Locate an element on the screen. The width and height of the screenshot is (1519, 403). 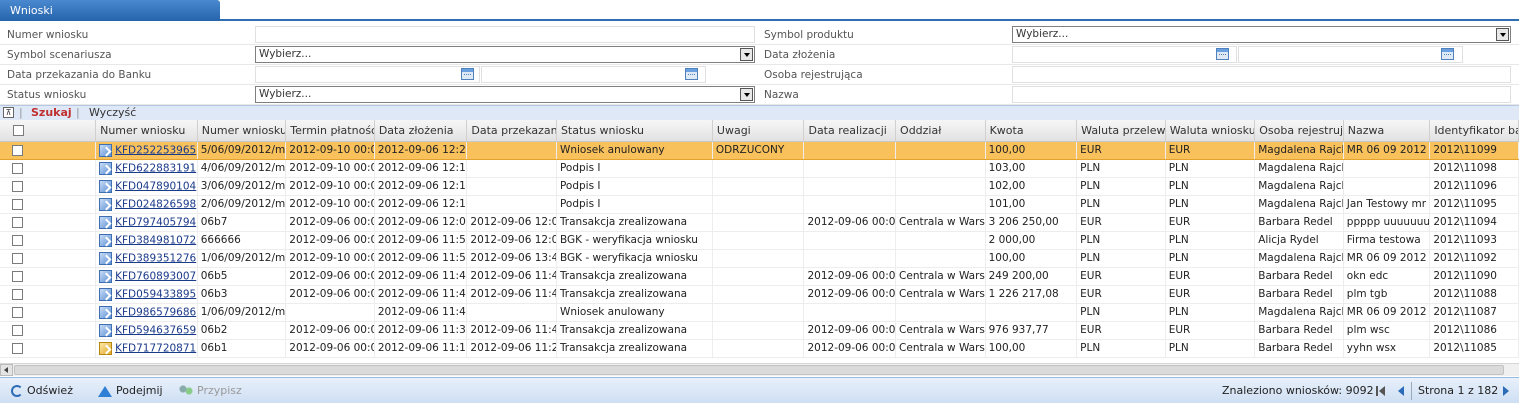
horizontal-scrollbar is located at coordinates (759, 369).